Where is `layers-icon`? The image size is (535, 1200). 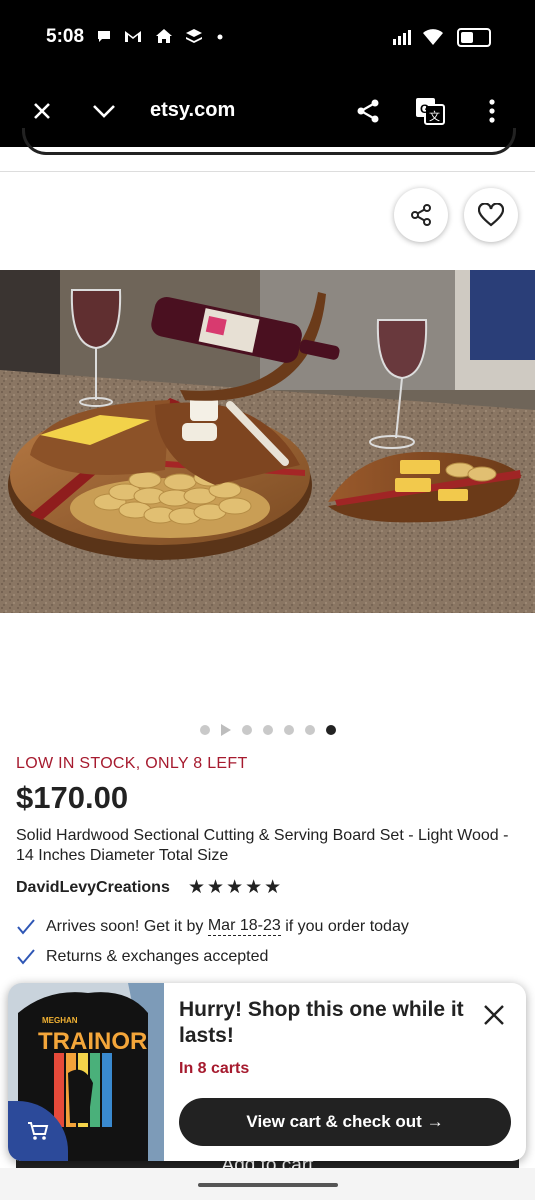 layers-icon is located at coordinates (194, 36).